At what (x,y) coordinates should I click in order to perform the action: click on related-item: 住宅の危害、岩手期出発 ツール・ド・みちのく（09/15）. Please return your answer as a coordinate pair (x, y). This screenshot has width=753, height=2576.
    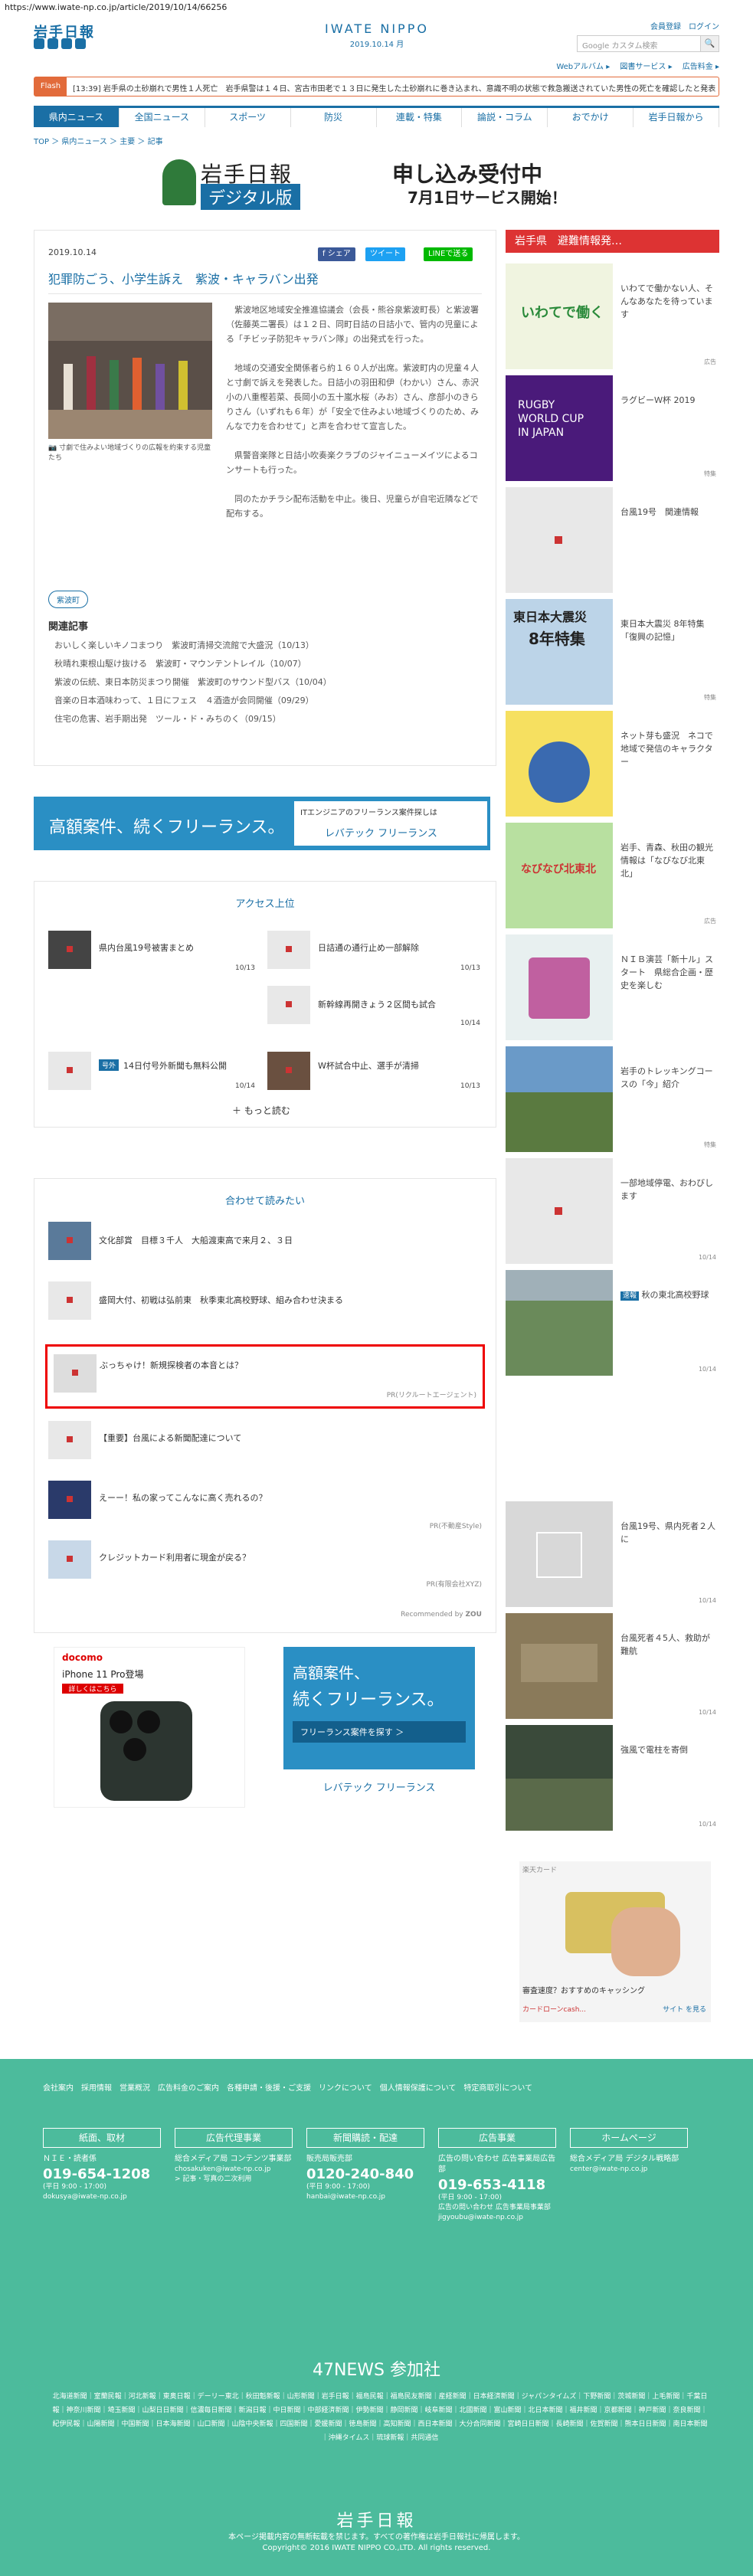
    Looking at the image, I should click on (268, 719).